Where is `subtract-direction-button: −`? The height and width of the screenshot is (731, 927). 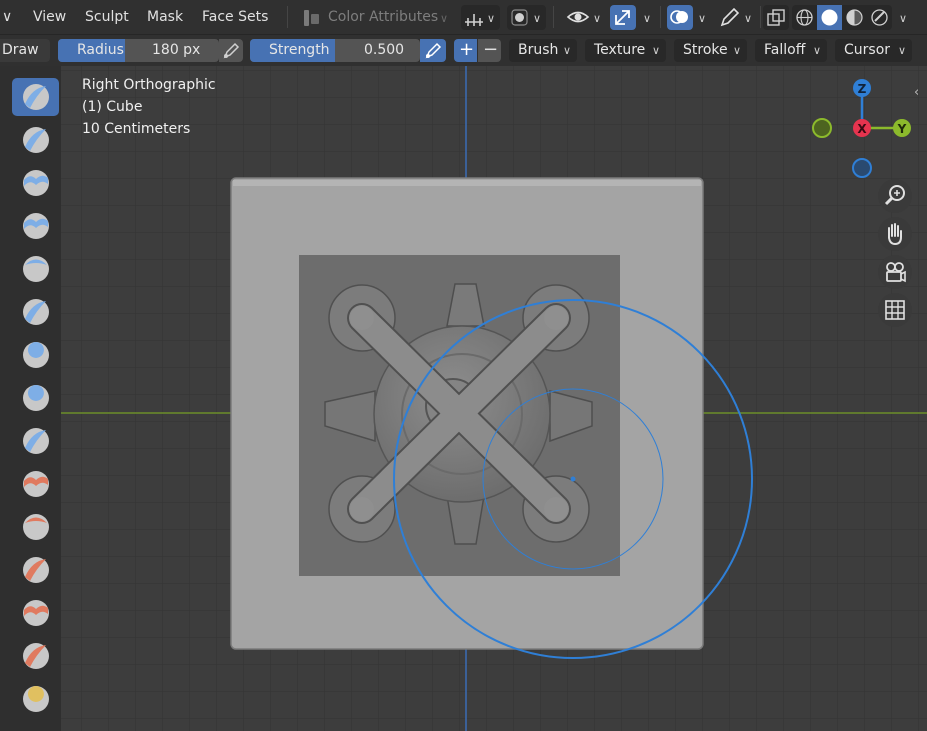 subtract-direction-button: − is located at coordinates (489, 50).